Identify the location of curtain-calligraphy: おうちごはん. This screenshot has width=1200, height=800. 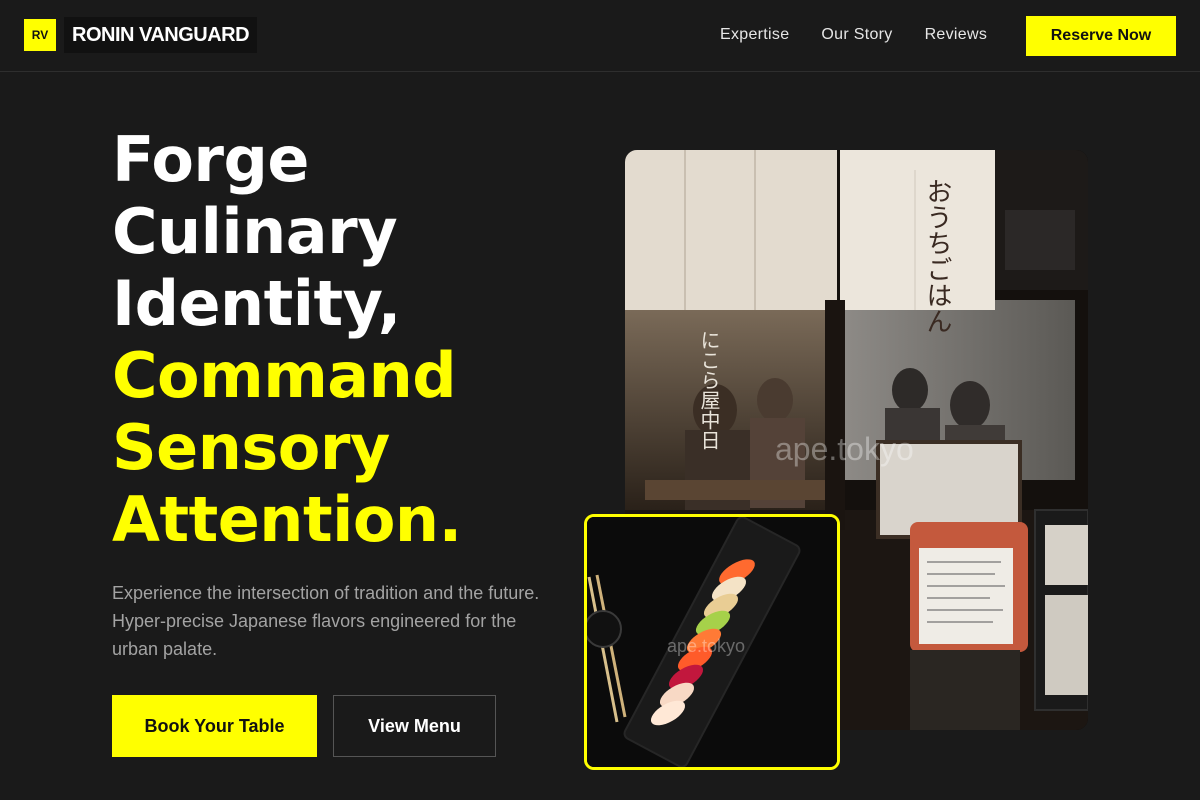
(937, 256).